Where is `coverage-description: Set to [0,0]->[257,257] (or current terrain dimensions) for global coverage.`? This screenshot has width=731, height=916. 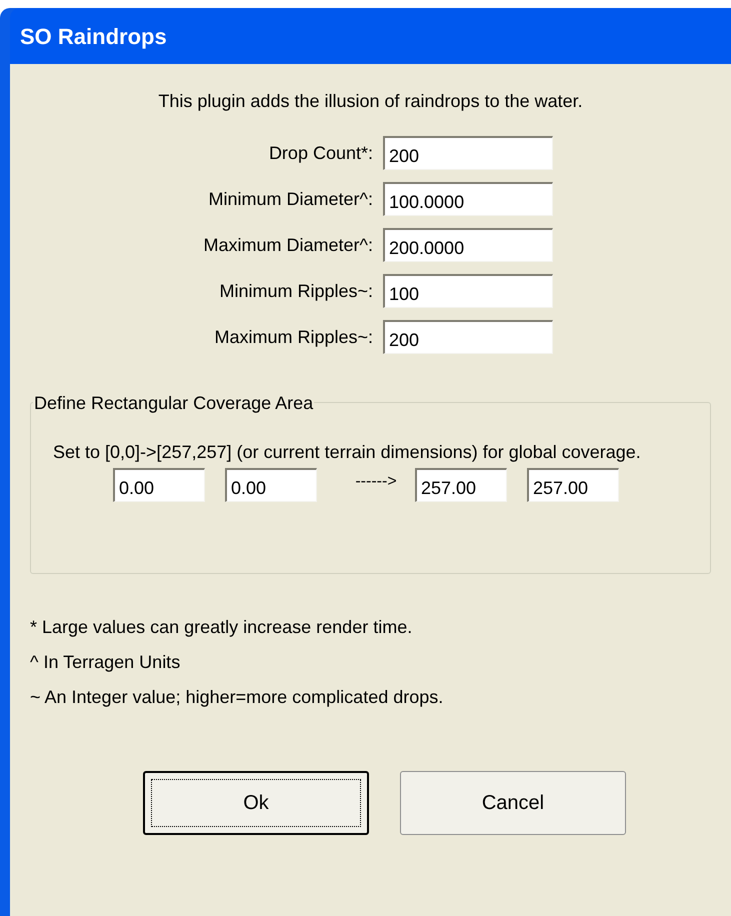 coverage-description: Set to [0,0]->[257,257] (or current terrain dimensions) for global coverage. is located at coordinates (347, 452).